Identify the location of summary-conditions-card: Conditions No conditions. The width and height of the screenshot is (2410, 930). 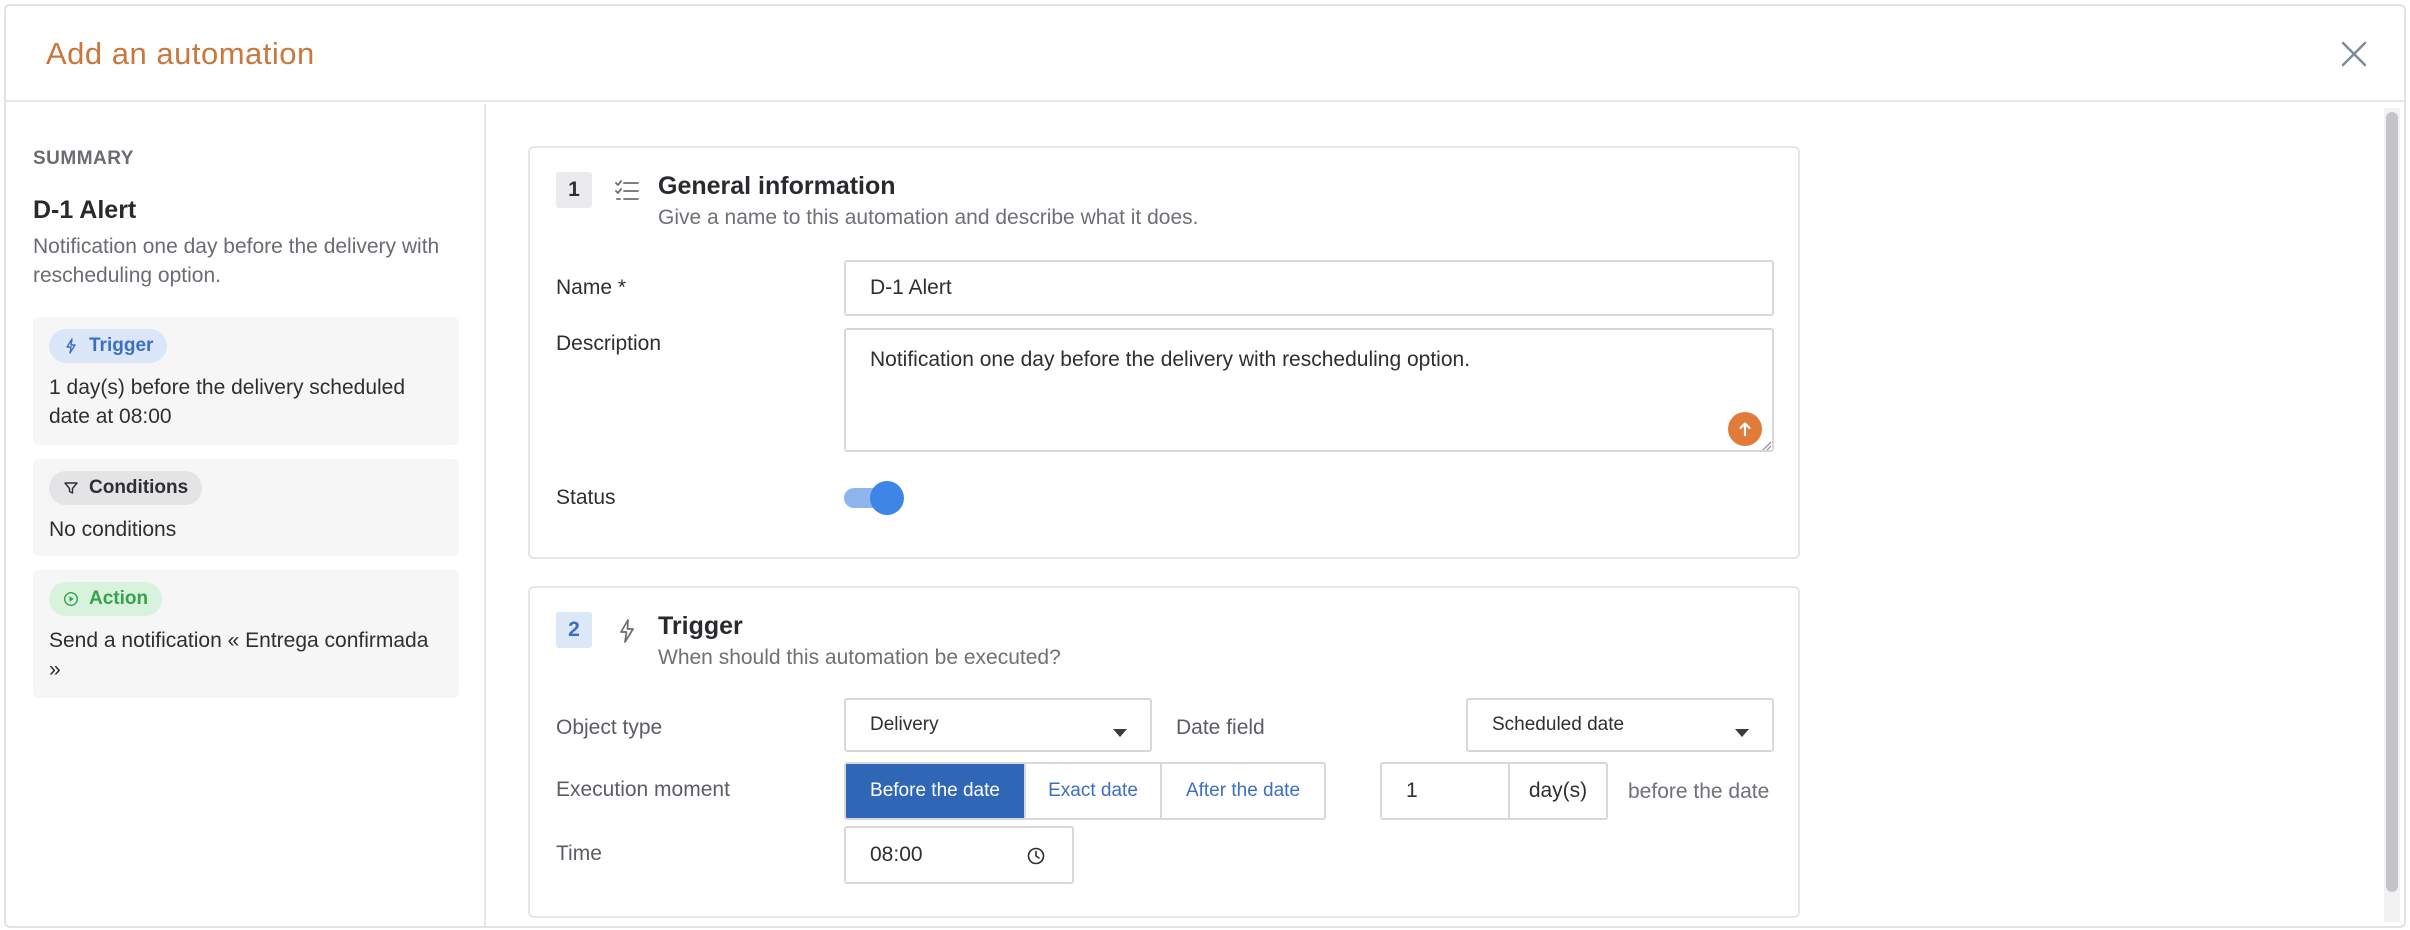
(246, 507).